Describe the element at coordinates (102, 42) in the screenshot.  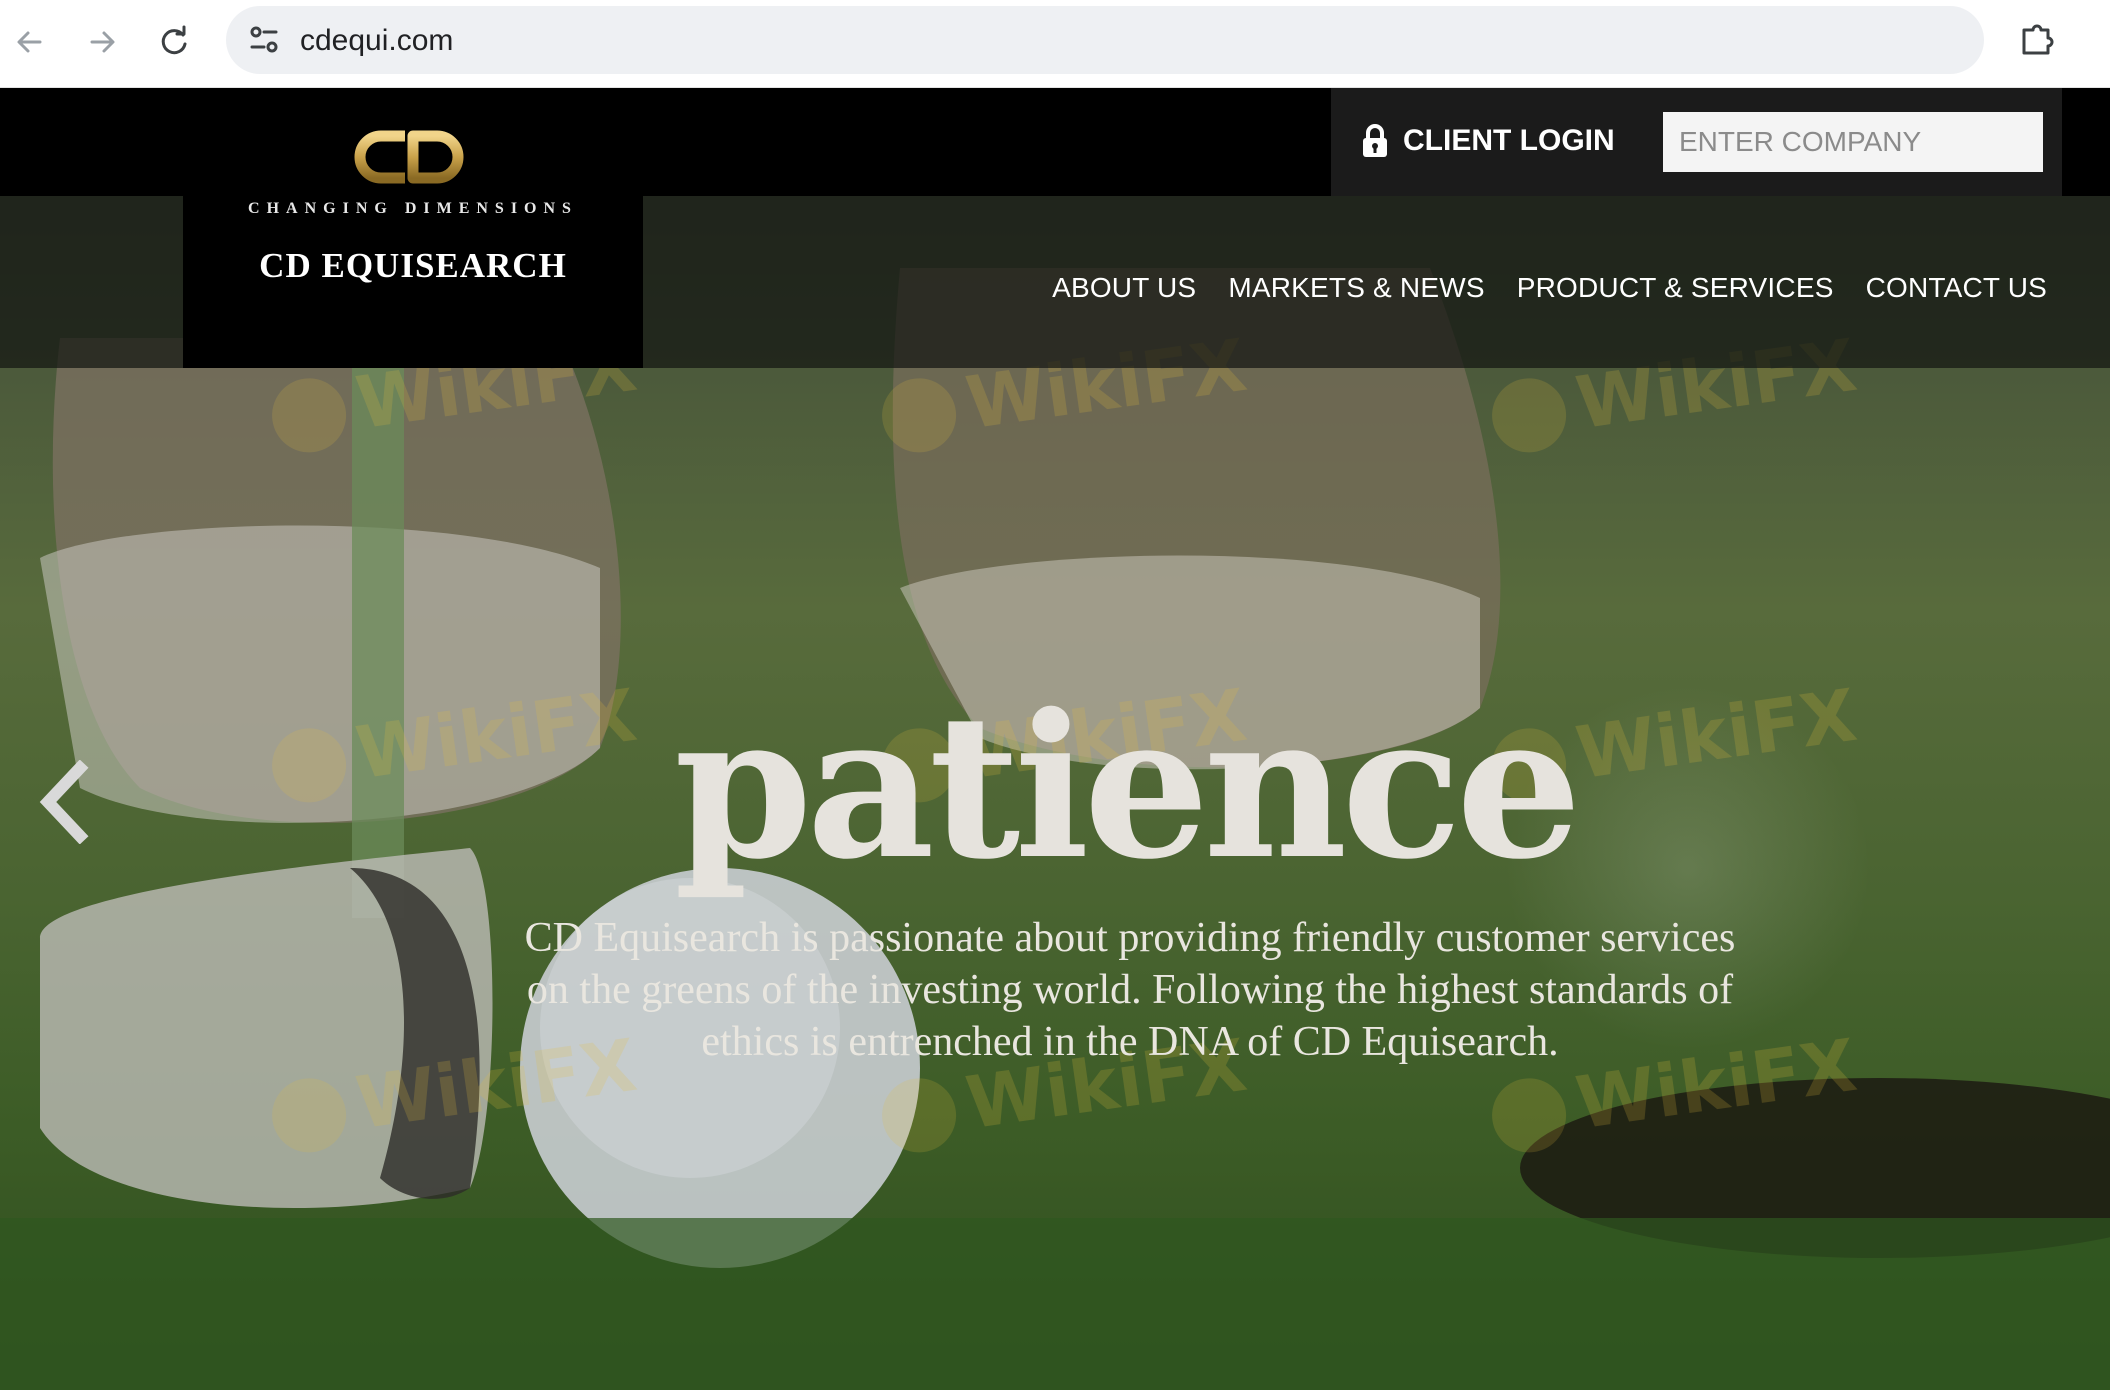
I see `forward-arrow-icon` at that location.